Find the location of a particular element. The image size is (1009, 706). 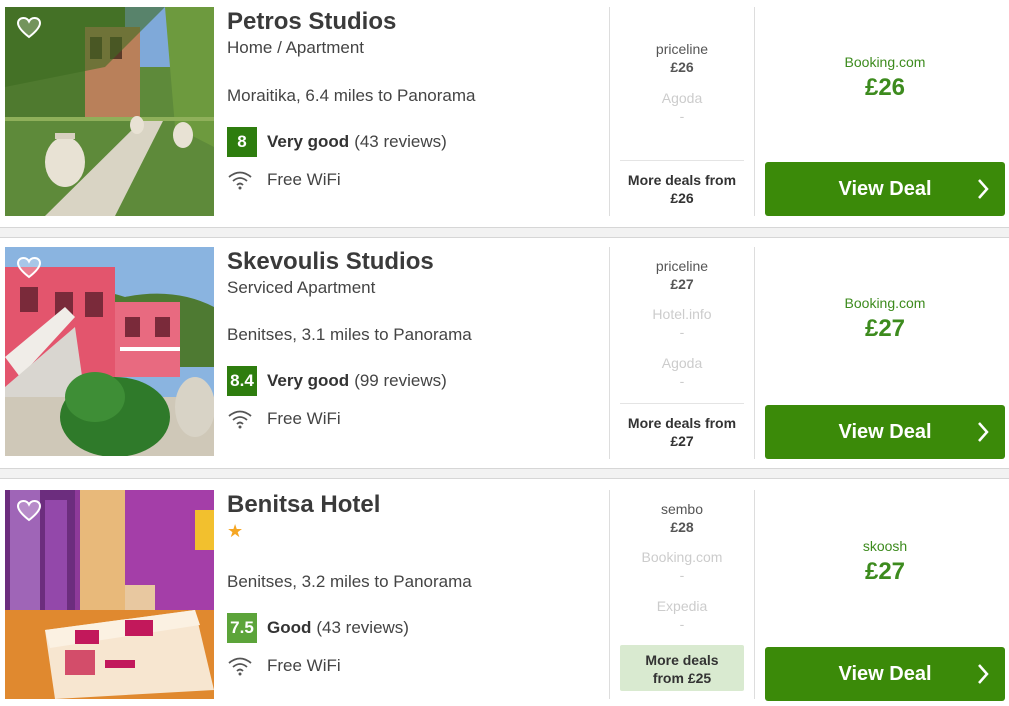

deal-row: sembo £28 is located at coordinates (682, 518).